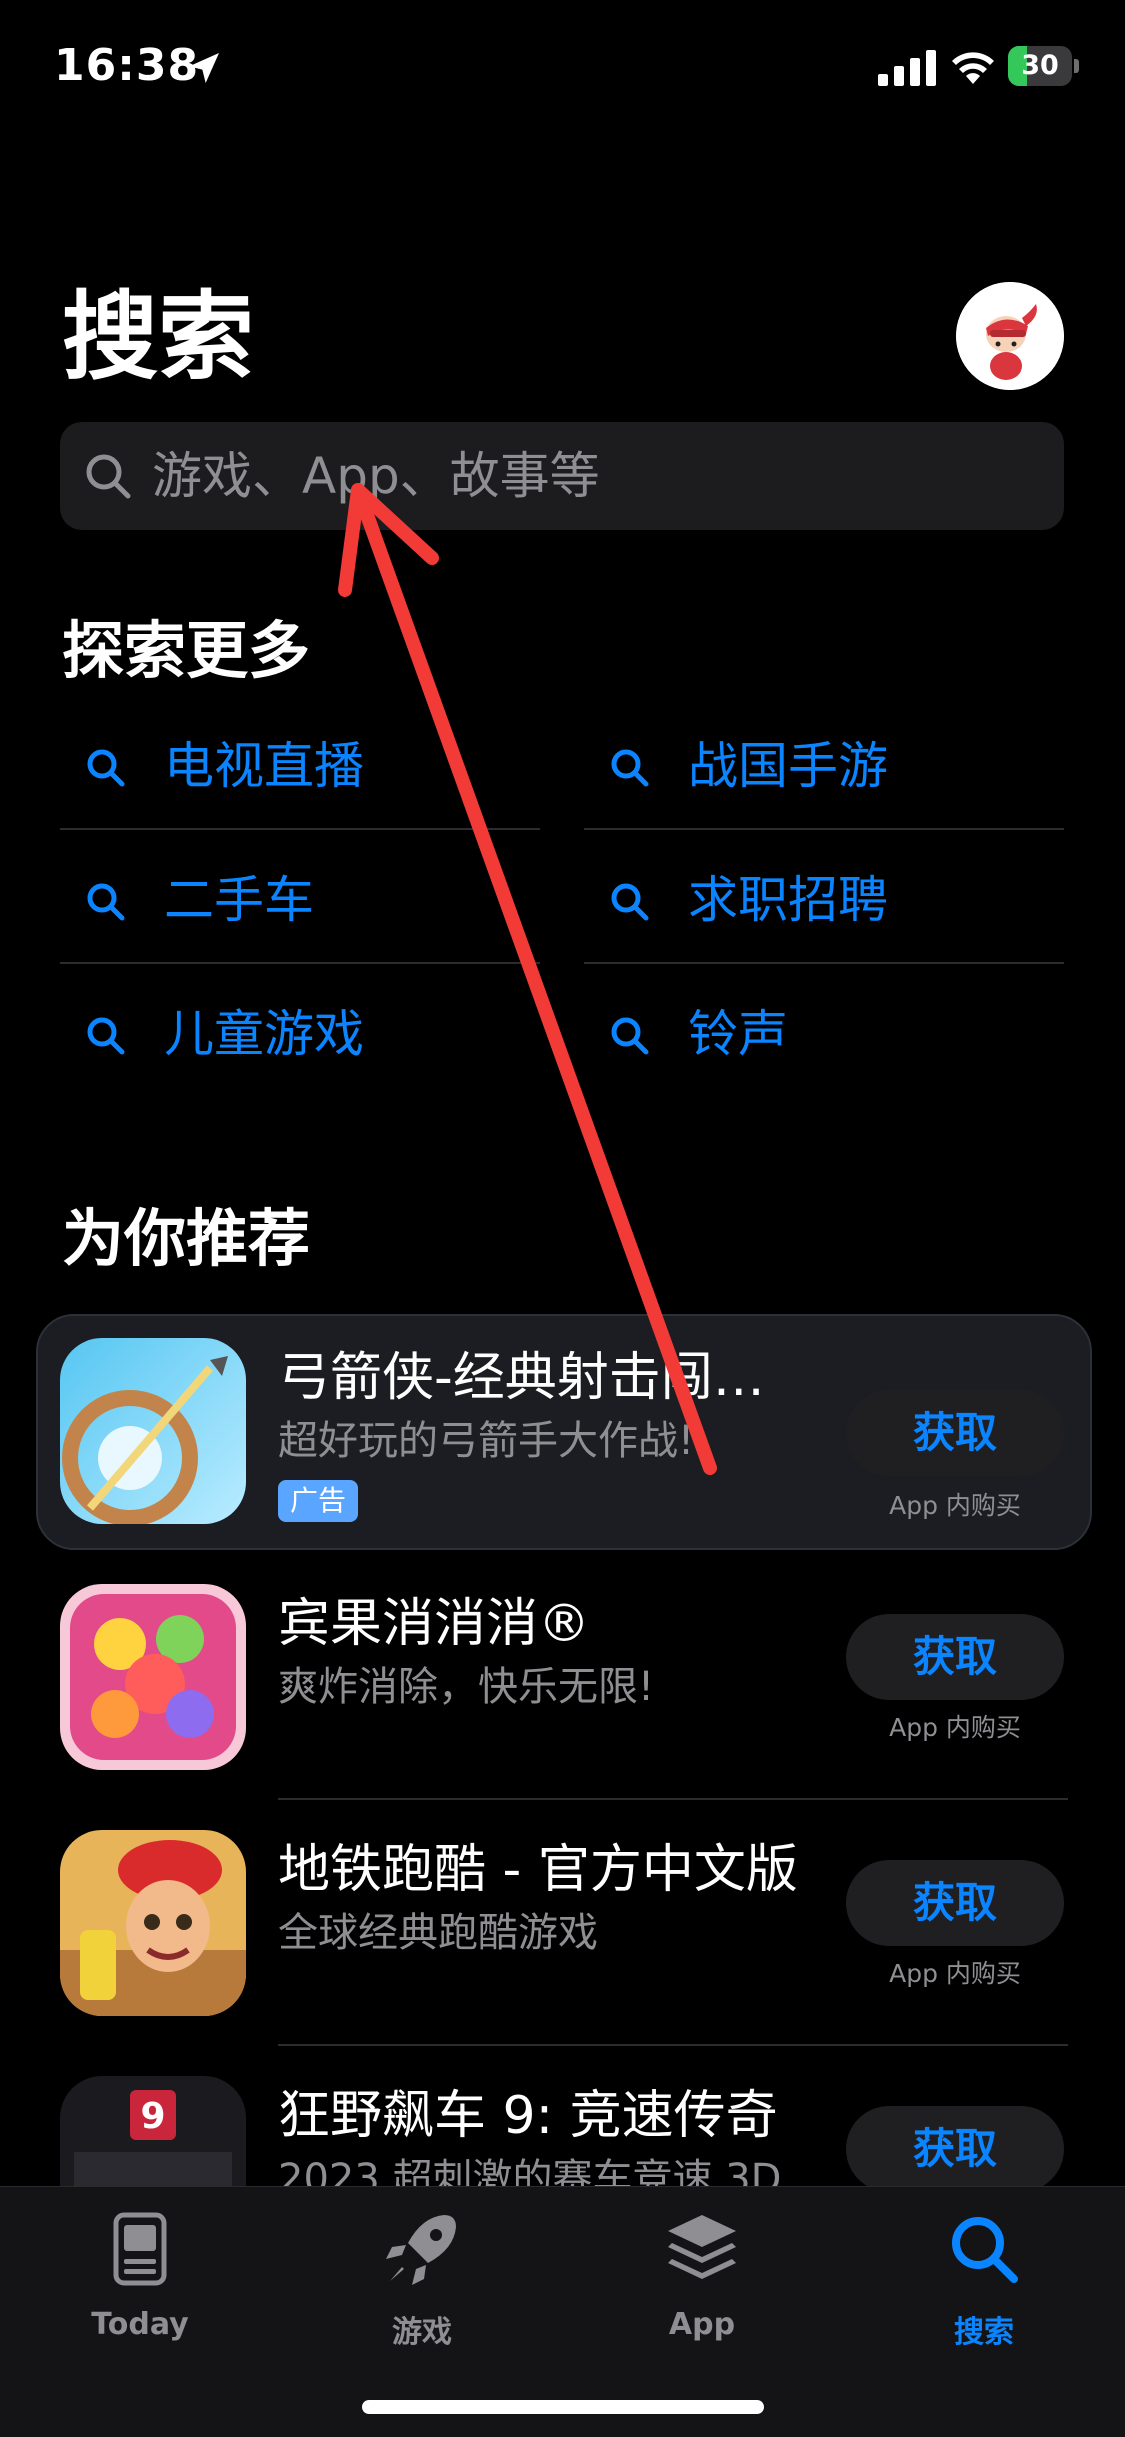 This screenshot has height=2437, width=1125. I want to click on discover-item: 儿童游戏, so click(300, 1035).